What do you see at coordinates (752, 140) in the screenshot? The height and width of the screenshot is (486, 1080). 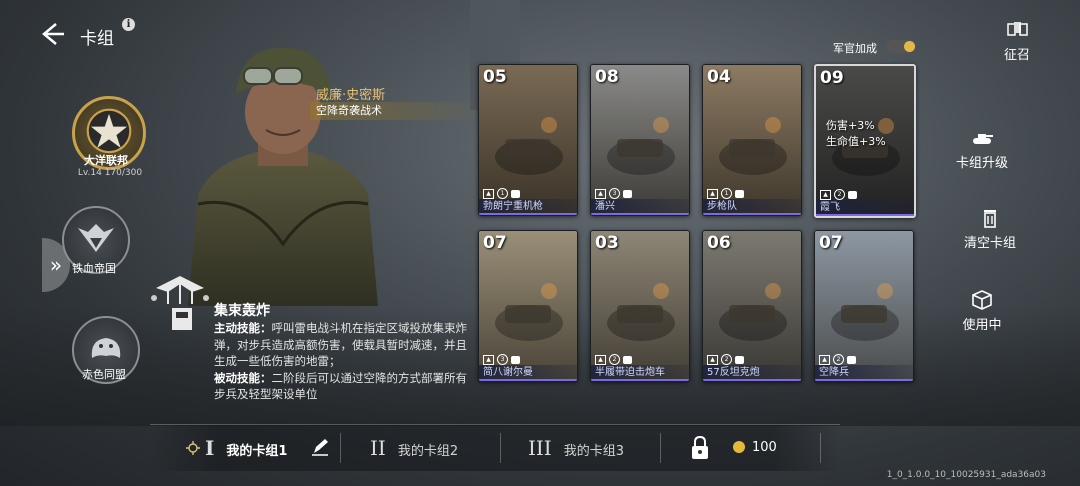 I see `unit-card: 04 ▲ 1 步枪队` at bounding box center [752, 140].